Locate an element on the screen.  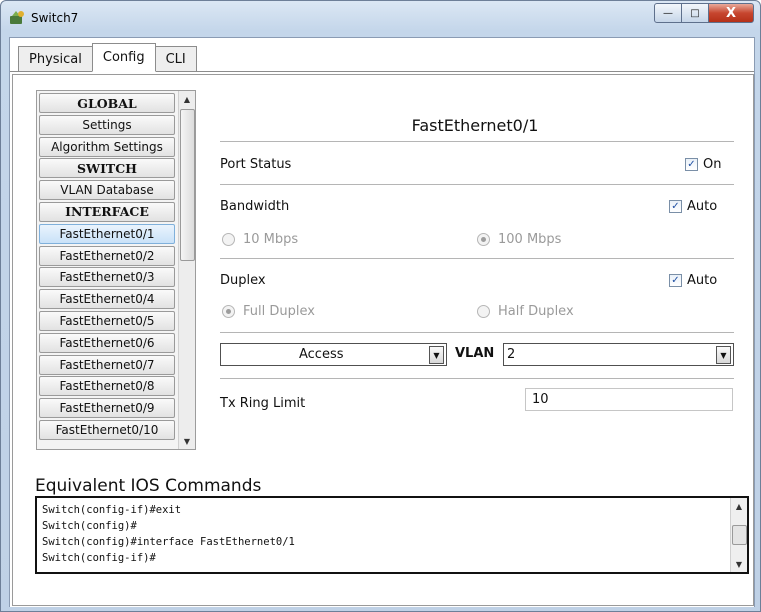
sidebar-item-fastethernet0-4: FastEthernet0/4 is located at coordinates (107, 299).